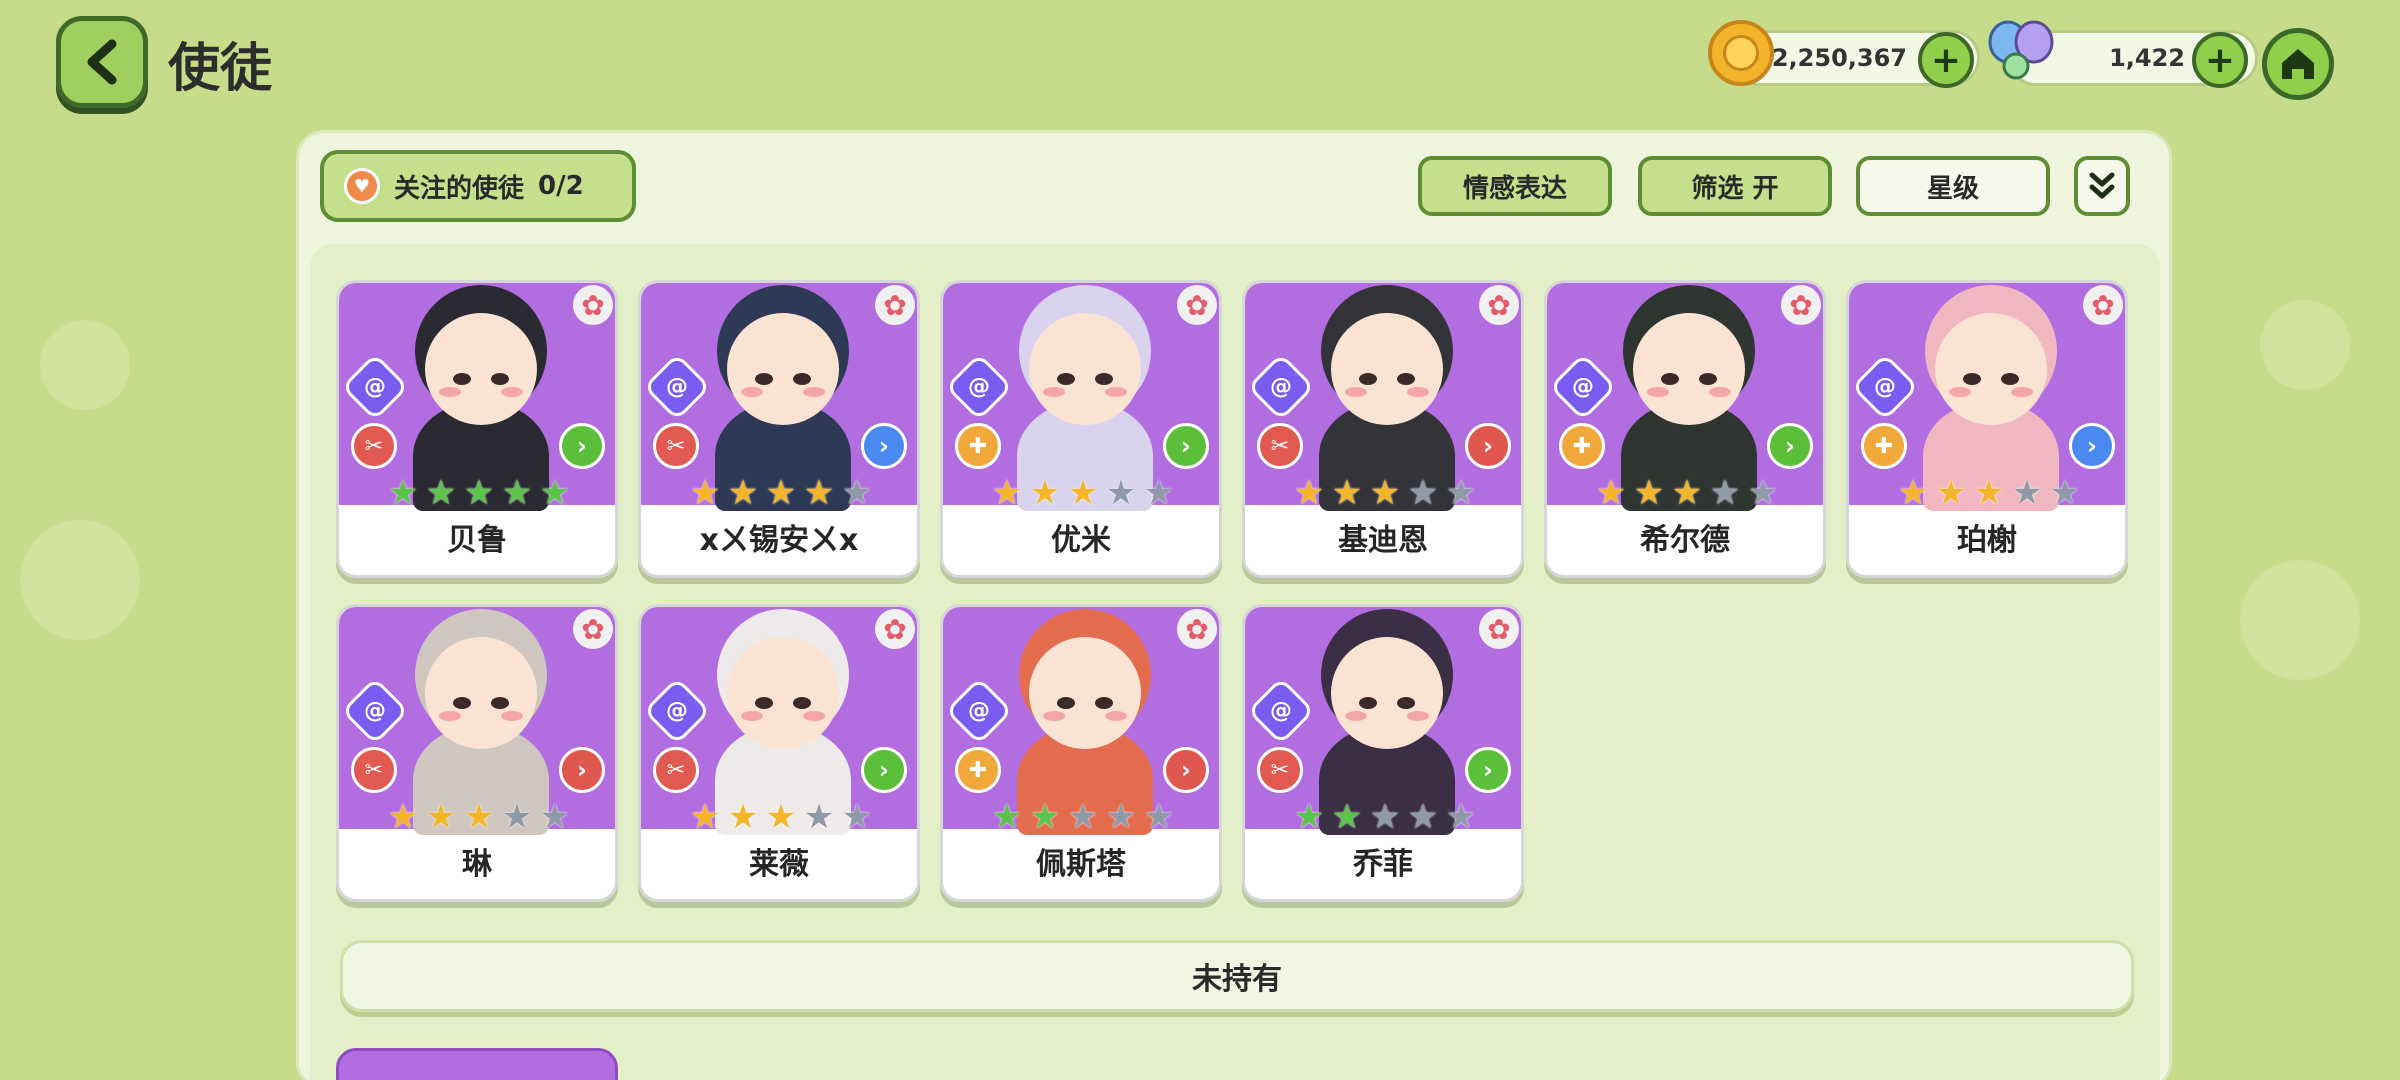 This screenshot has height=1080, width=2400. What do you see at coordinates (2300, 620) in the screenshot?
I see `background-pattern` at bounding box center [2300, 620].